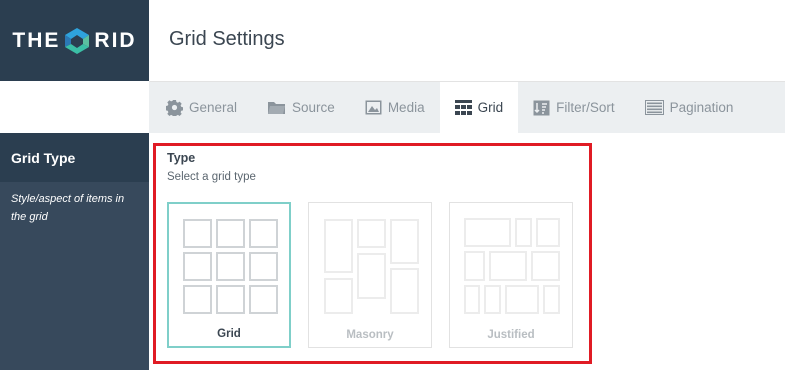 The height and width of the screenshot is (370, 785). I want to click on logo-text-right: RID, so click(115, 40).